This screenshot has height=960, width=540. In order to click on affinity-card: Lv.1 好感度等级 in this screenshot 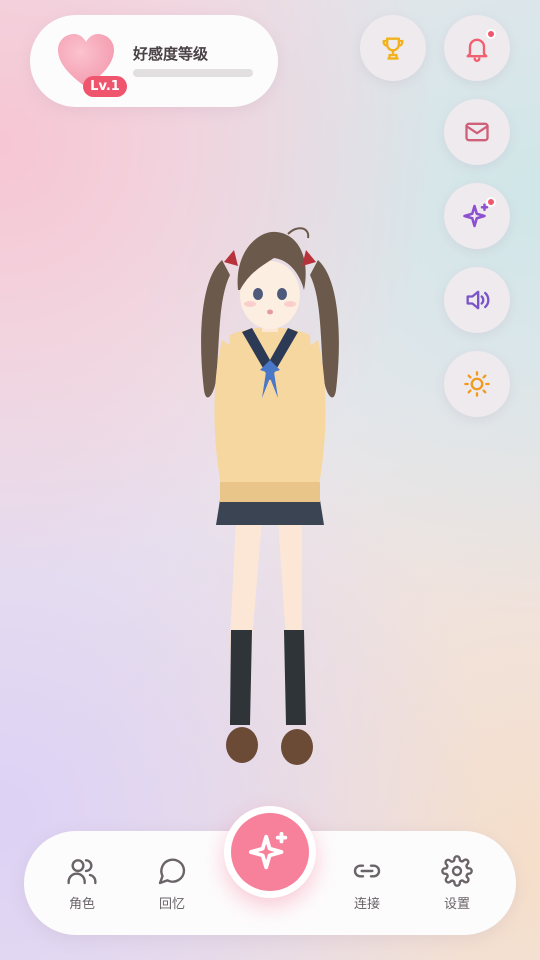, I will do `click(154, 61)`.